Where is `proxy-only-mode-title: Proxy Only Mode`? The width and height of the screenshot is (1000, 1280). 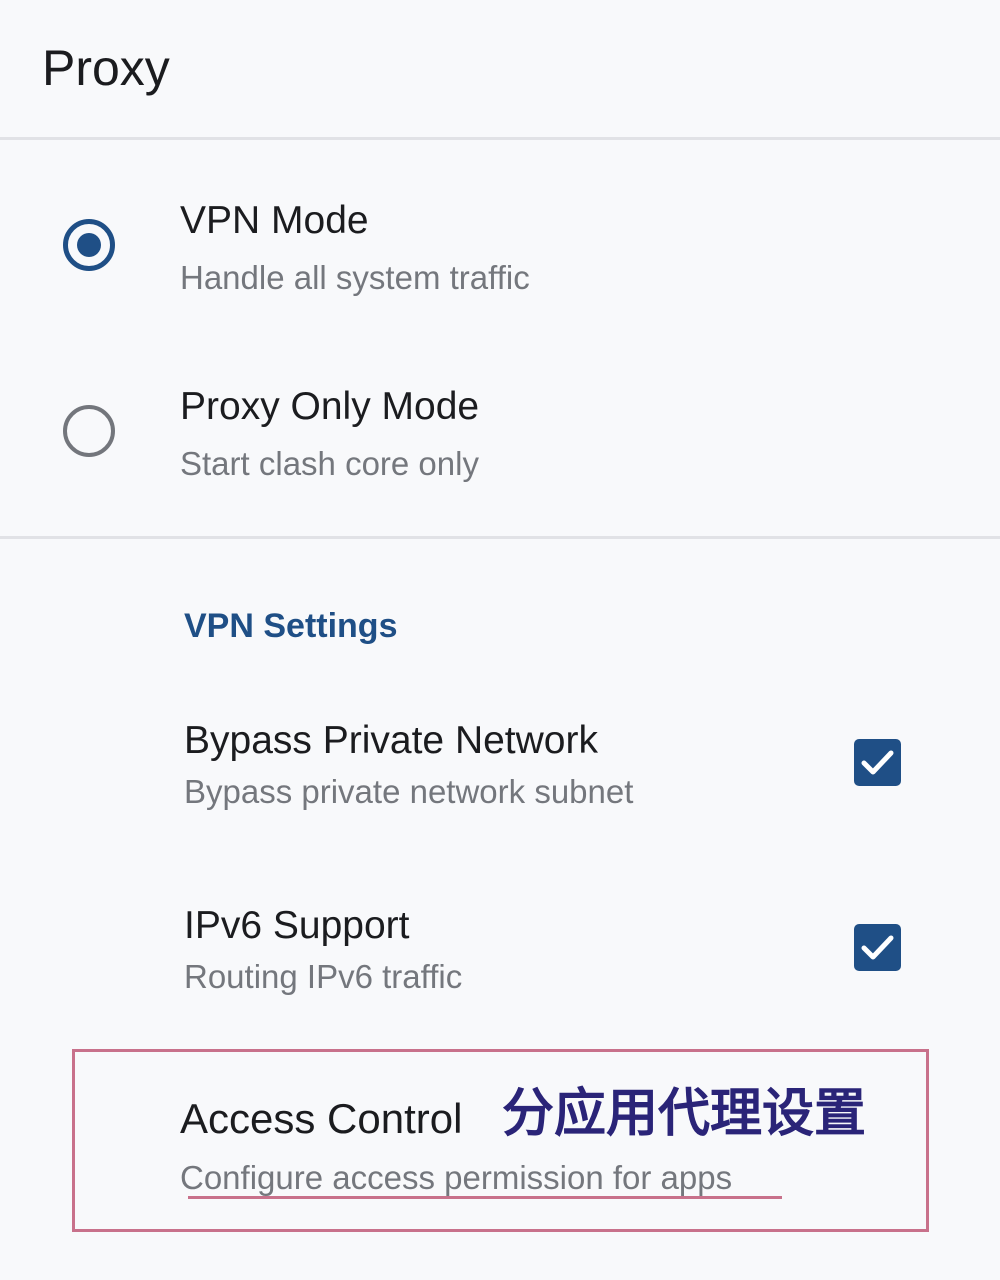 proxy-only-mode-title: Proxy Only Mode is located at coordinates (330, 406).